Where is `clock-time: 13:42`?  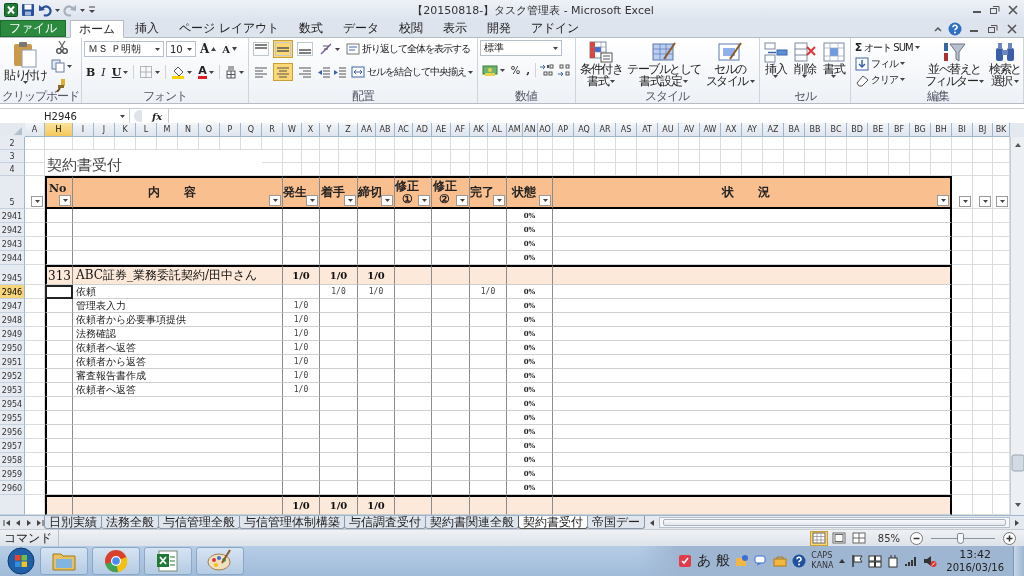
clock-time: 13:42 is located at coordinates (975, 554).